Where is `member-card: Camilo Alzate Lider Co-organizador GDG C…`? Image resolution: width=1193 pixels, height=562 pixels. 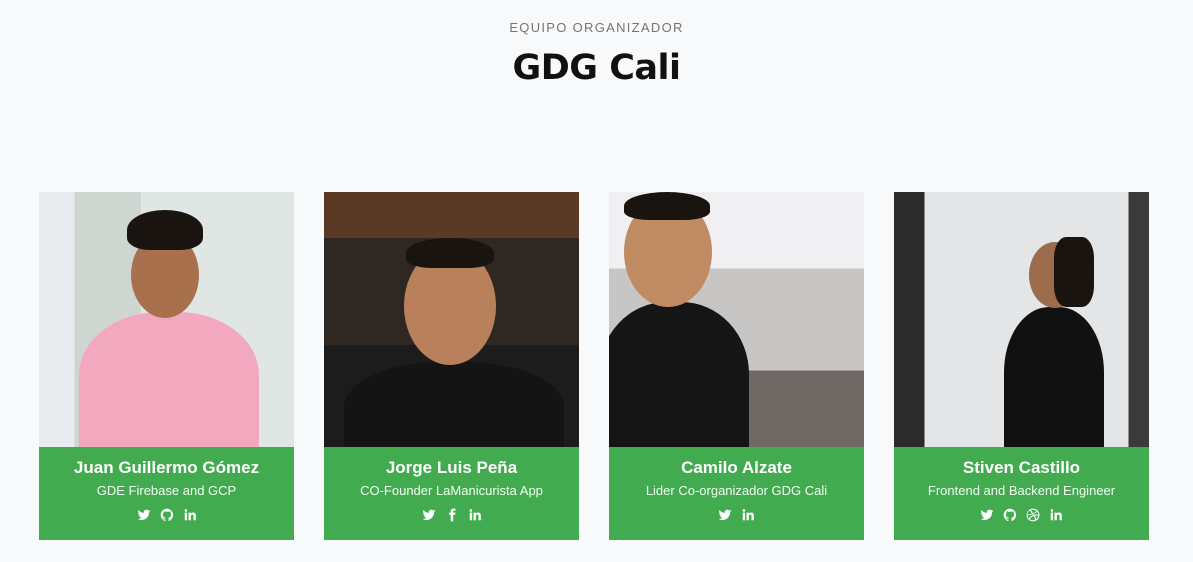 member-card: Camilo Alzate Lider Co-organizador GDG C… is located at coordinates (736, 366).